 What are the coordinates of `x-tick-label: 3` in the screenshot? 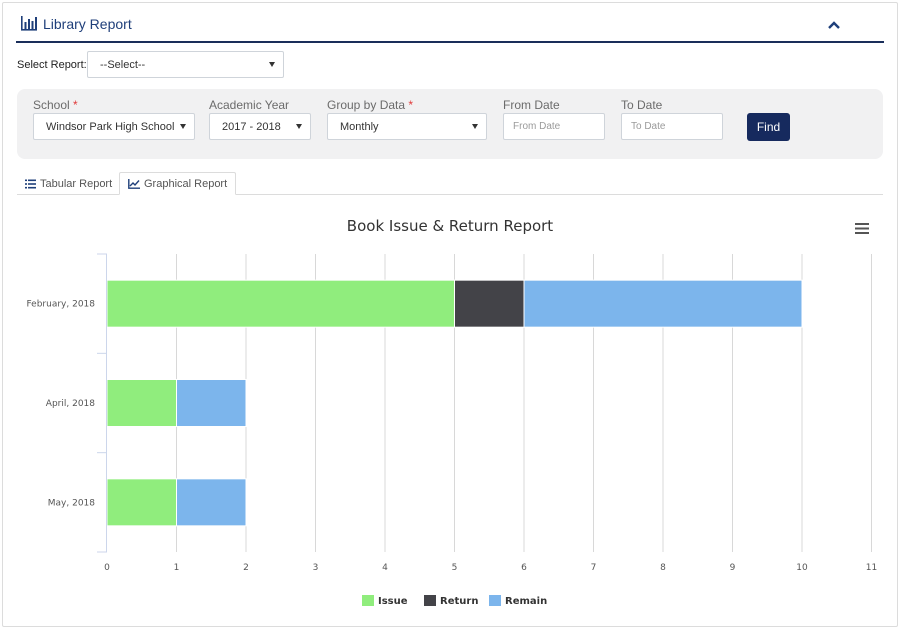 It's located at (316, 568).